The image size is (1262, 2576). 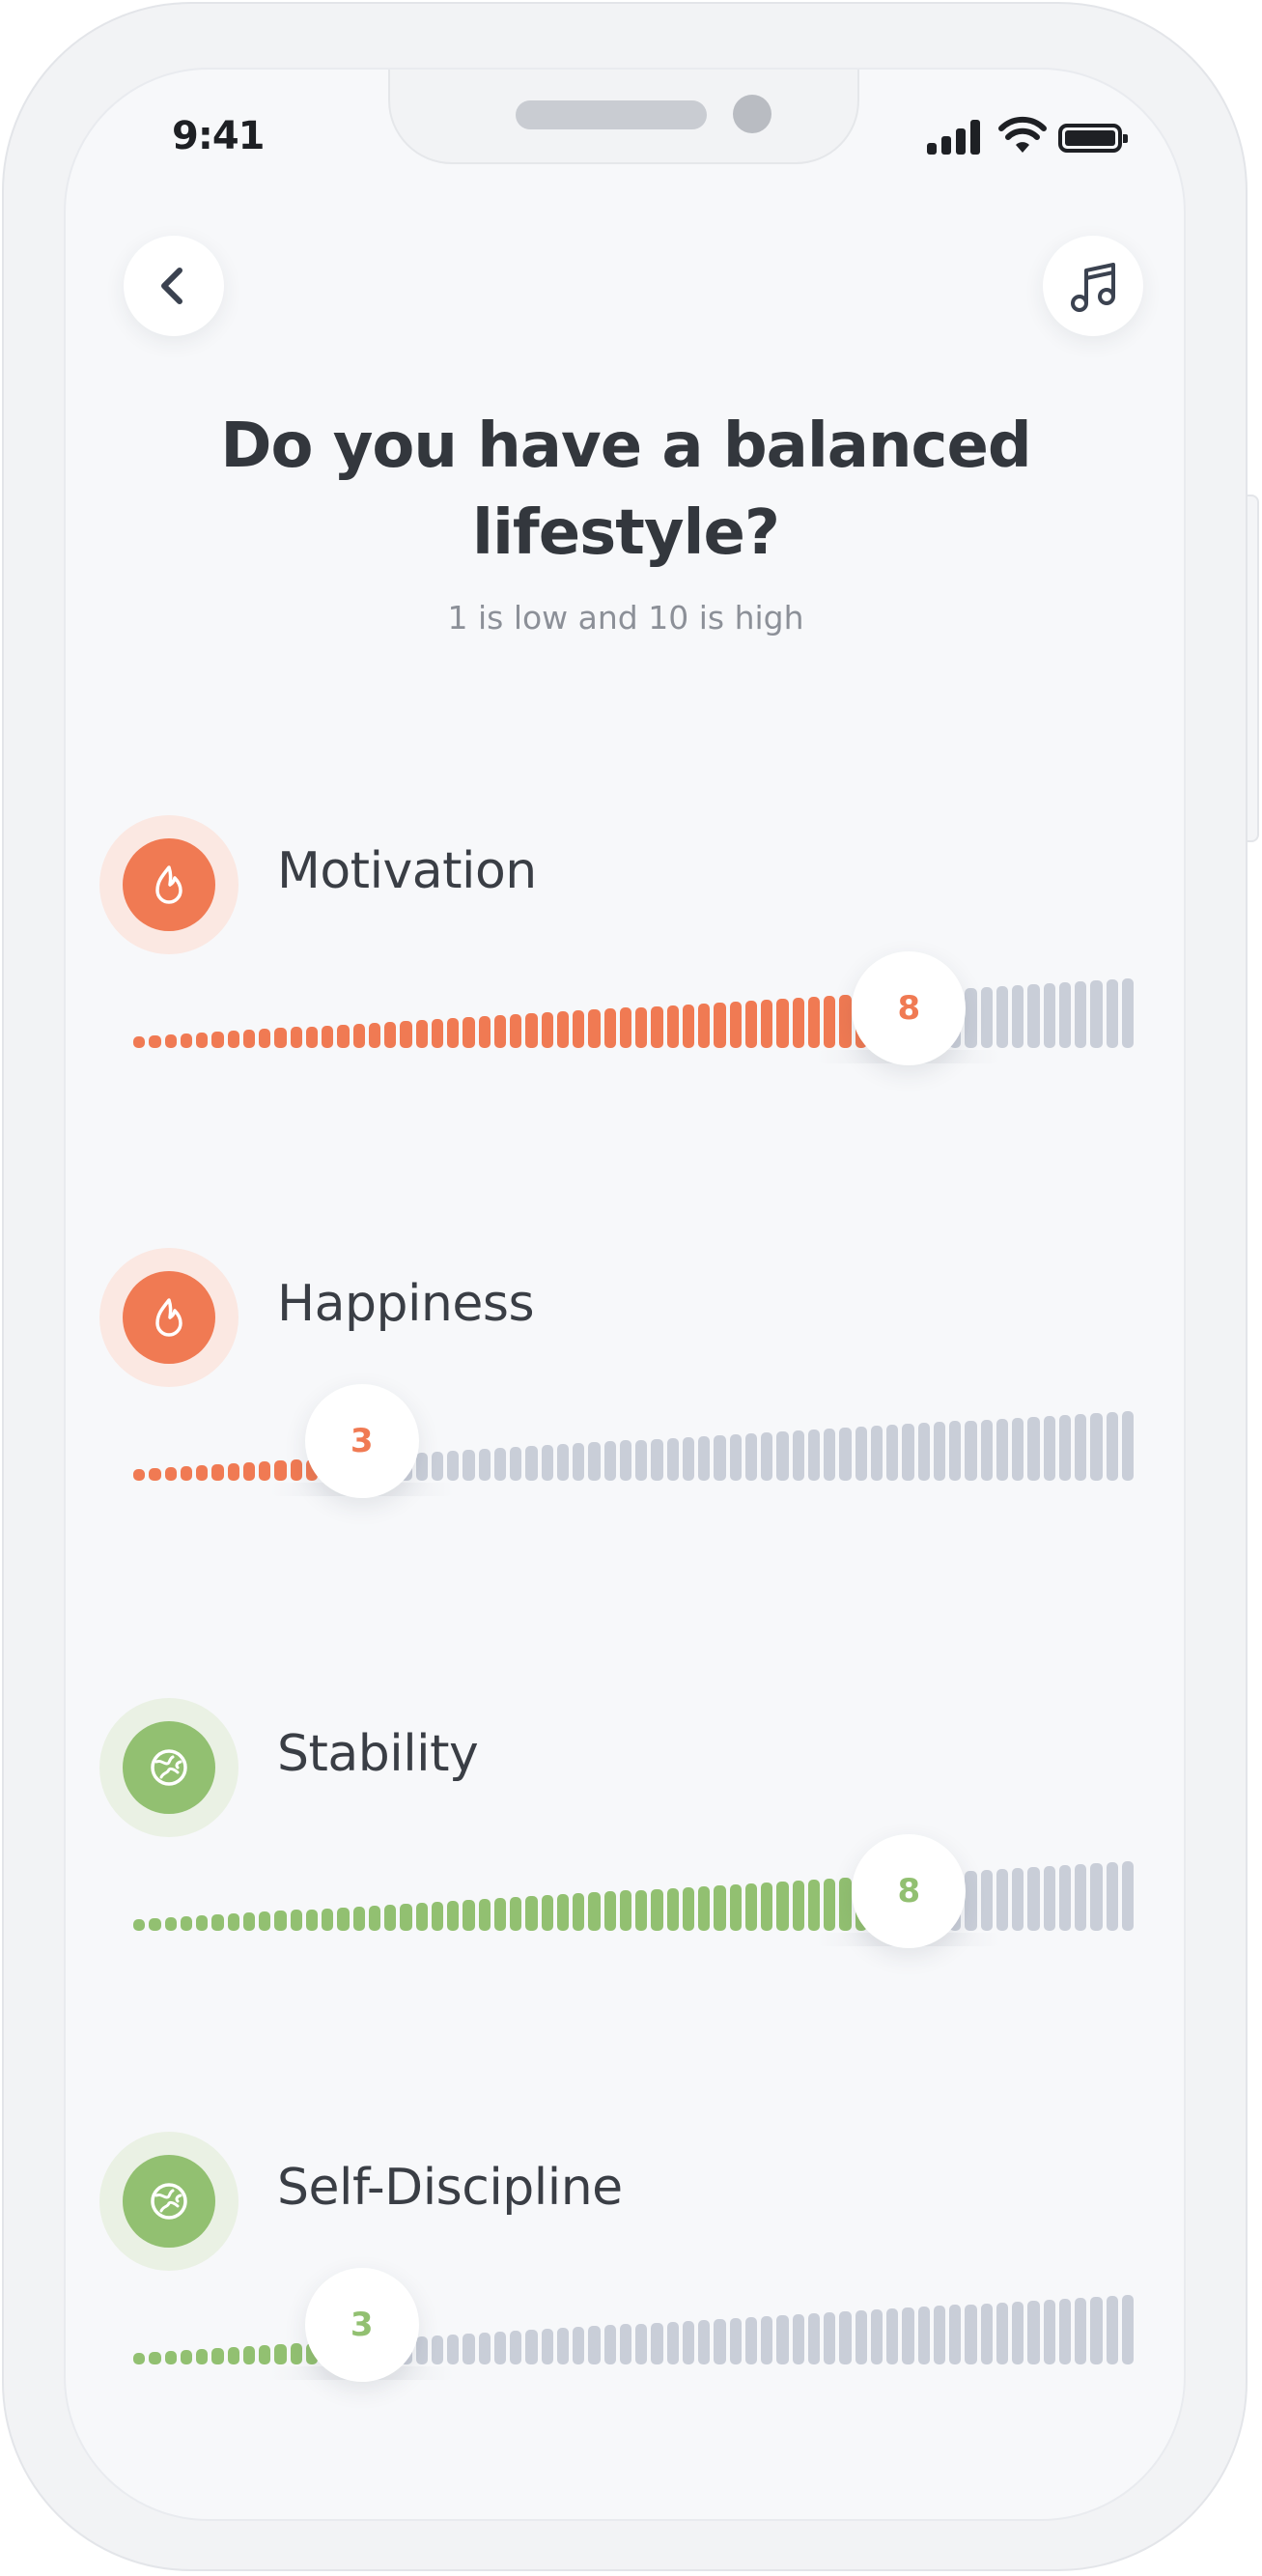 I want to click on back-button, so click(x=174, y=286).